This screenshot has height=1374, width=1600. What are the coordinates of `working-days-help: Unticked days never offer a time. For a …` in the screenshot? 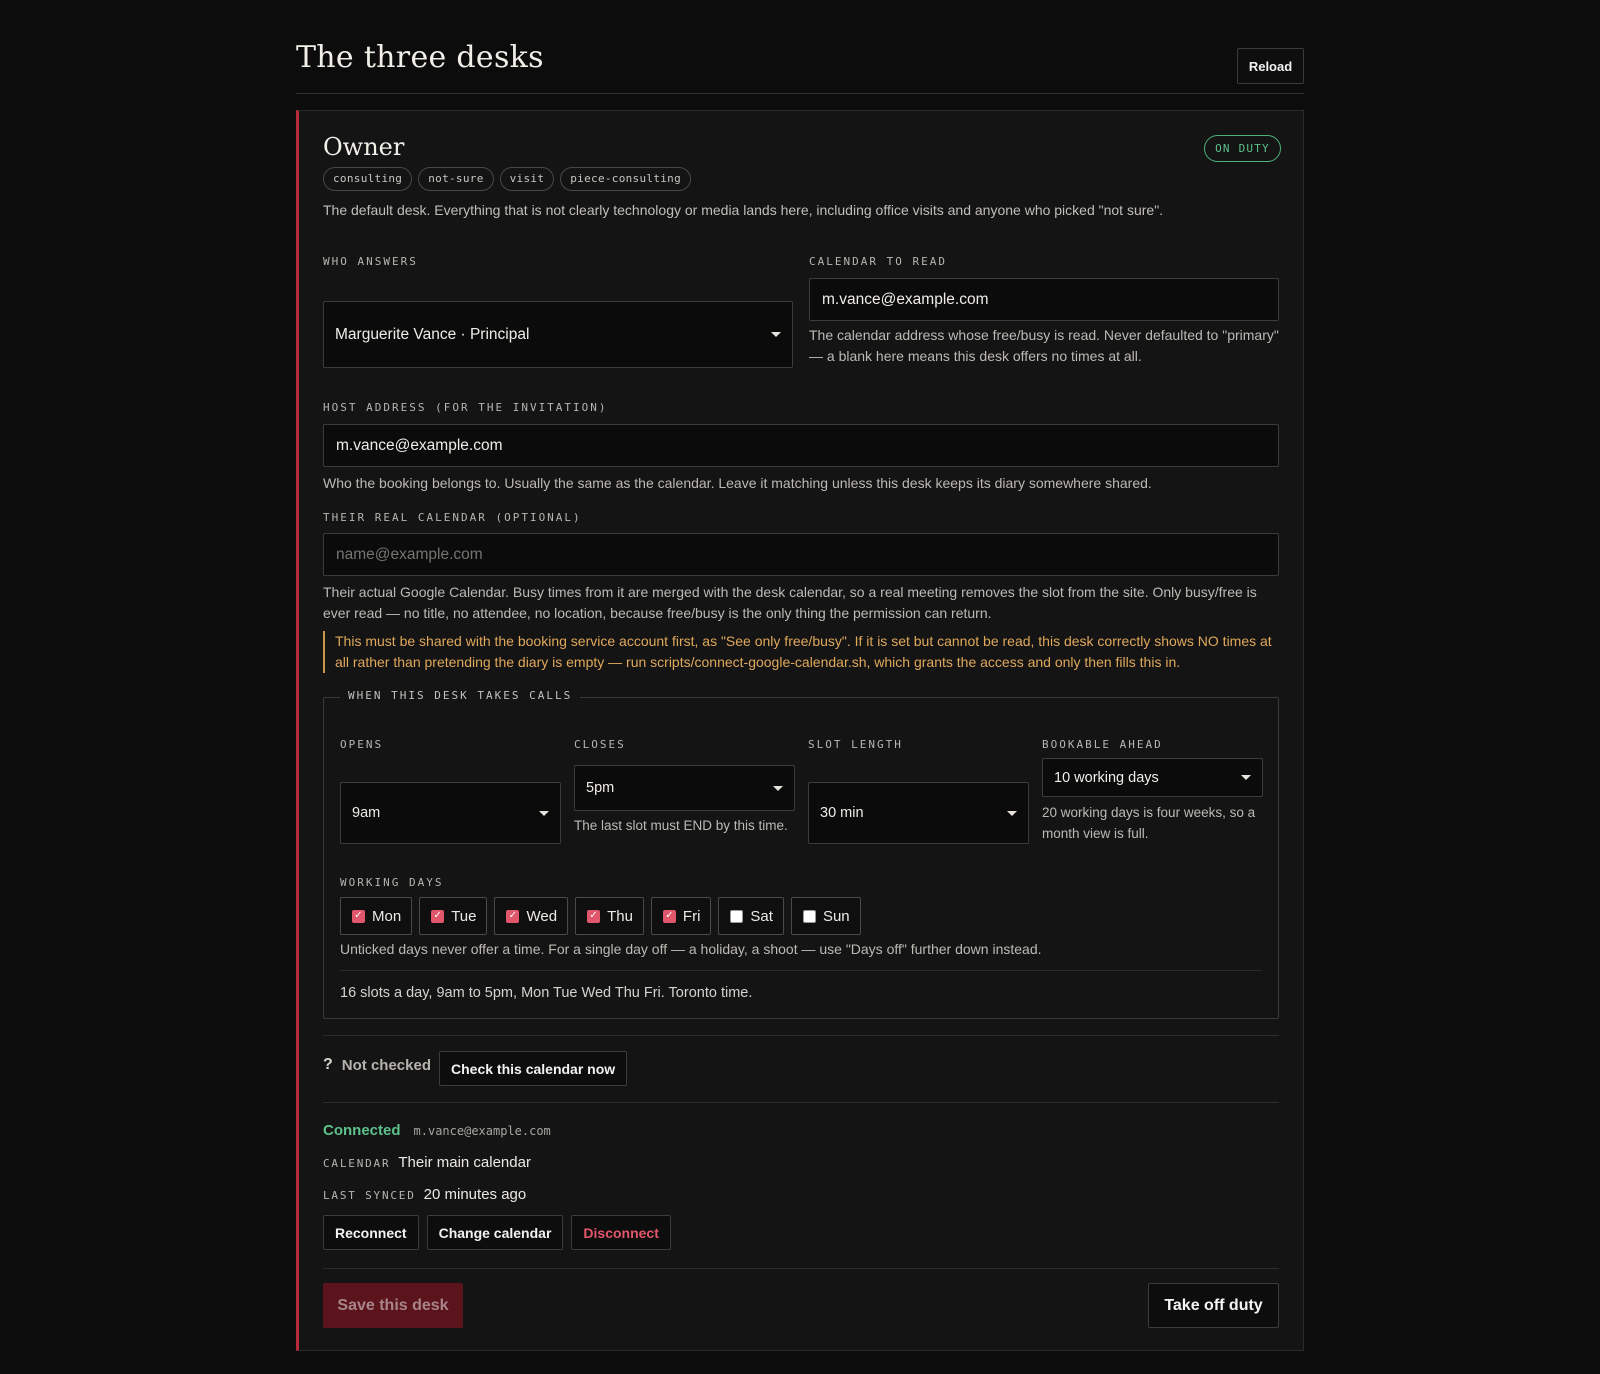 It's located at (691, 949).